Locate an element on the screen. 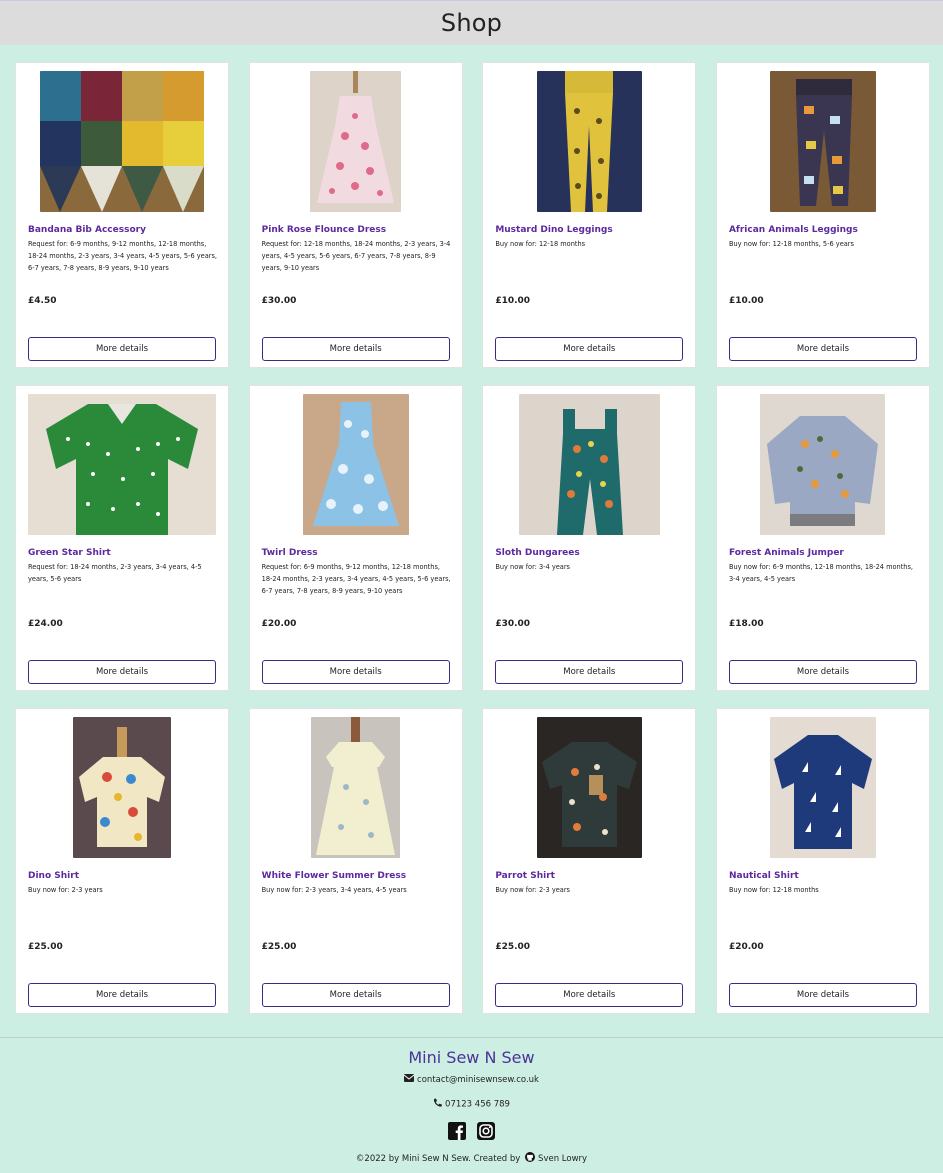 This screenshot has height=1173, width=943. nautical-shirt-photo is located at coordinates (822, 787).